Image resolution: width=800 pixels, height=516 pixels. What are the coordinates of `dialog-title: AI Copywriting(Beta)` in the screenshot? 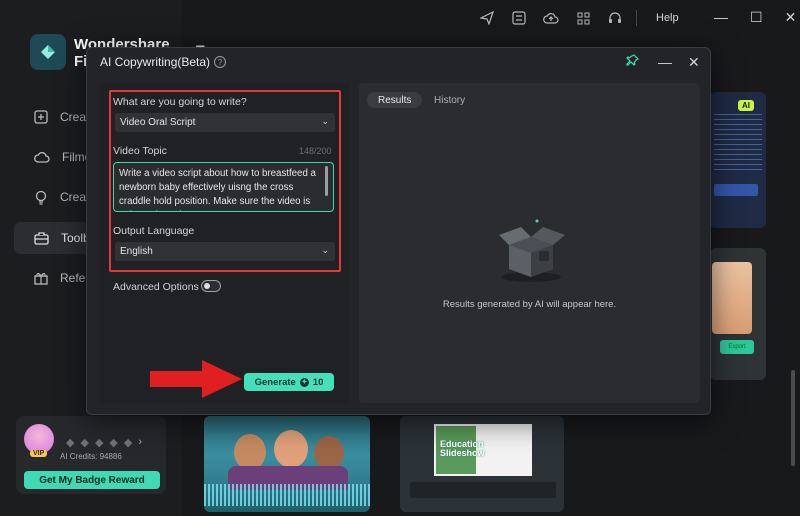 It's located at (155, 62).